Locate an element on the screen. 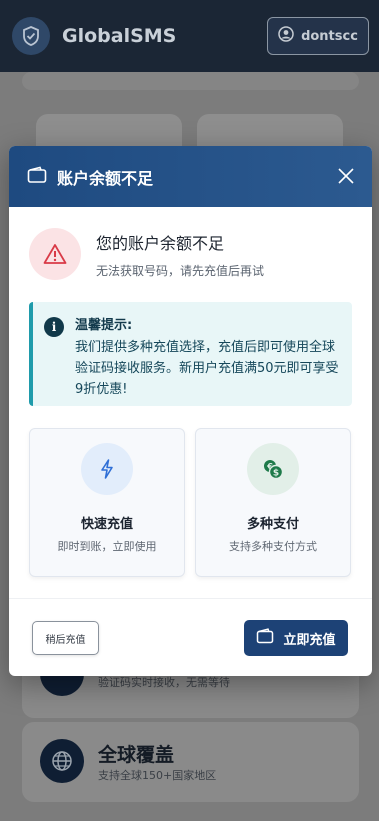  globe-icon is located at coordinates (62, 761).